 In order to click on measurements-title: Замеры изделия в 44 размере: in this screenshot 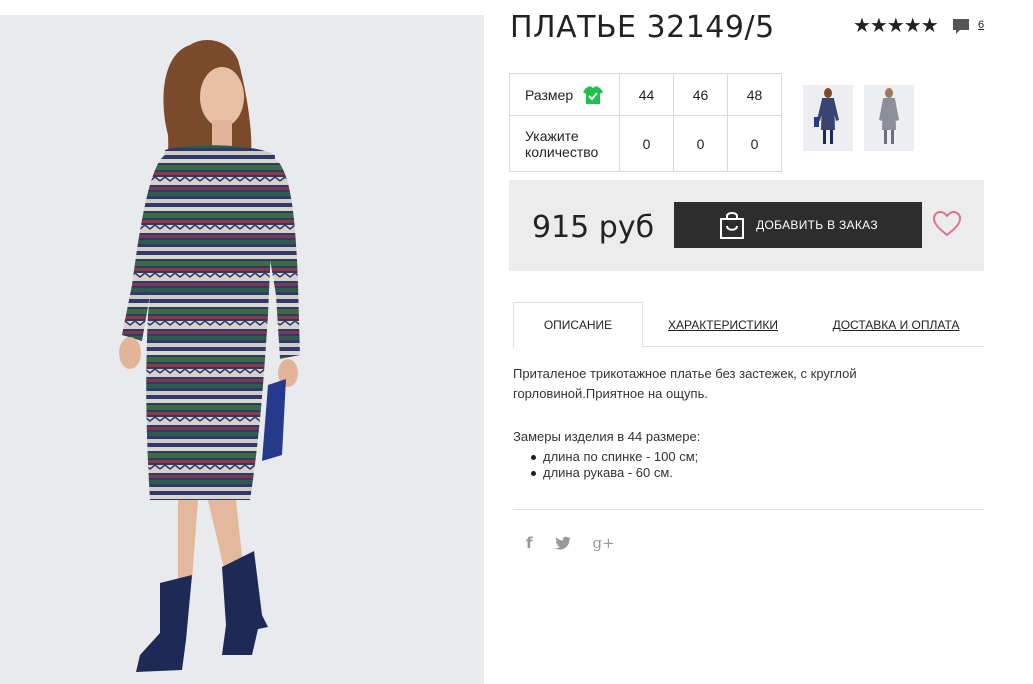, I will do `click(607, 436)`.